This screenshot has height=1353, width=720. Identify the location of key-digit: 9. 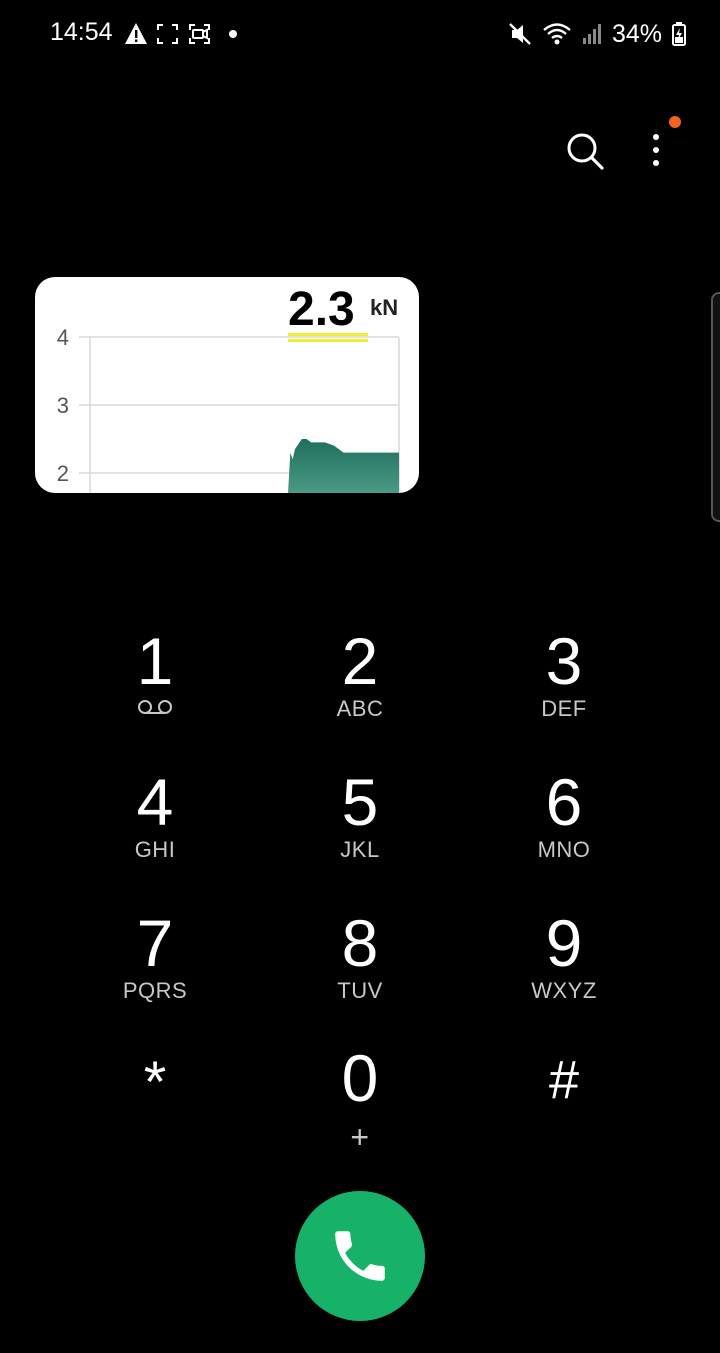
(564, 943).